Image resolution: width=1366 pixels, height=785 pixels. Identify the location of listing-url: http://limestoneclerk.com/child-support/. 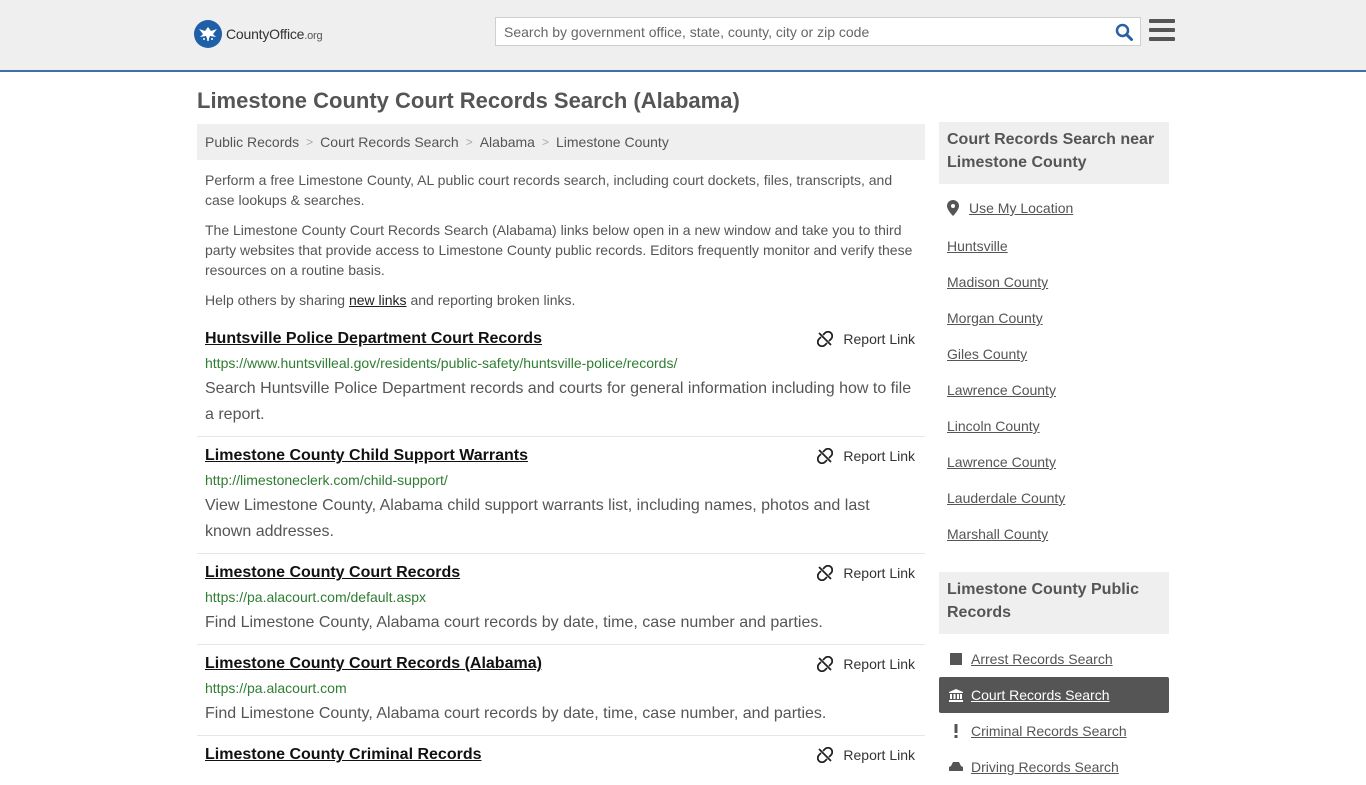
(326, 480).